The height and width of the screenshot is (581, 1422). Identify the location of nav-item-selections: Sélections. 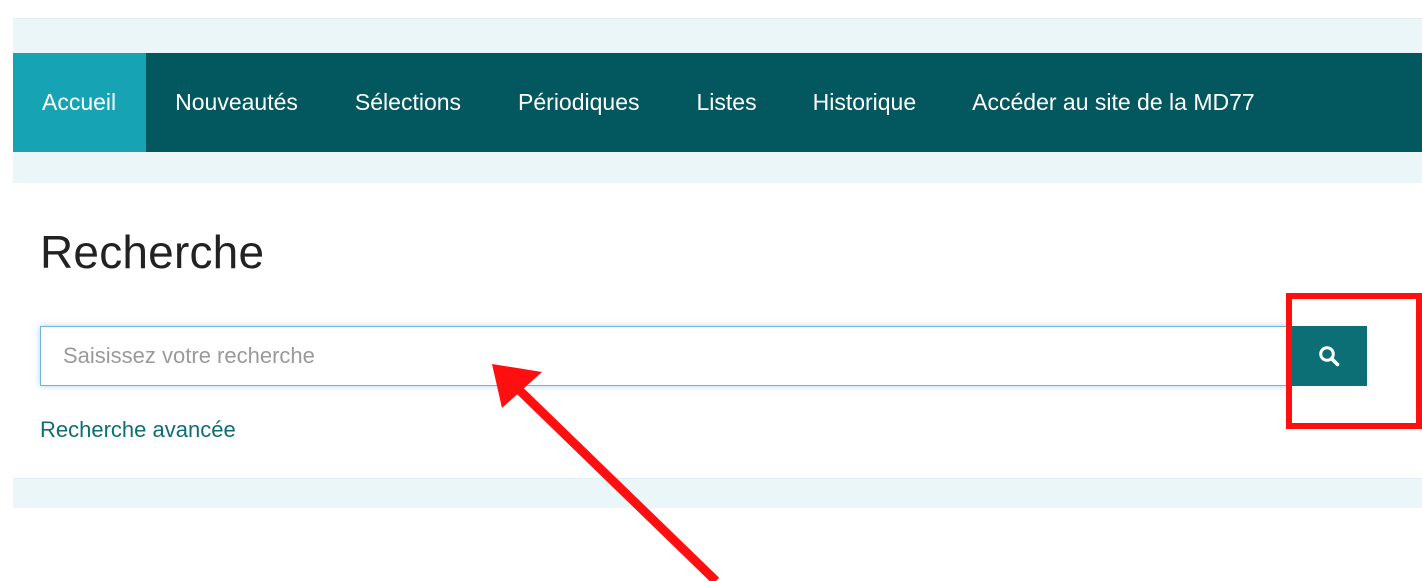
(401, 102).